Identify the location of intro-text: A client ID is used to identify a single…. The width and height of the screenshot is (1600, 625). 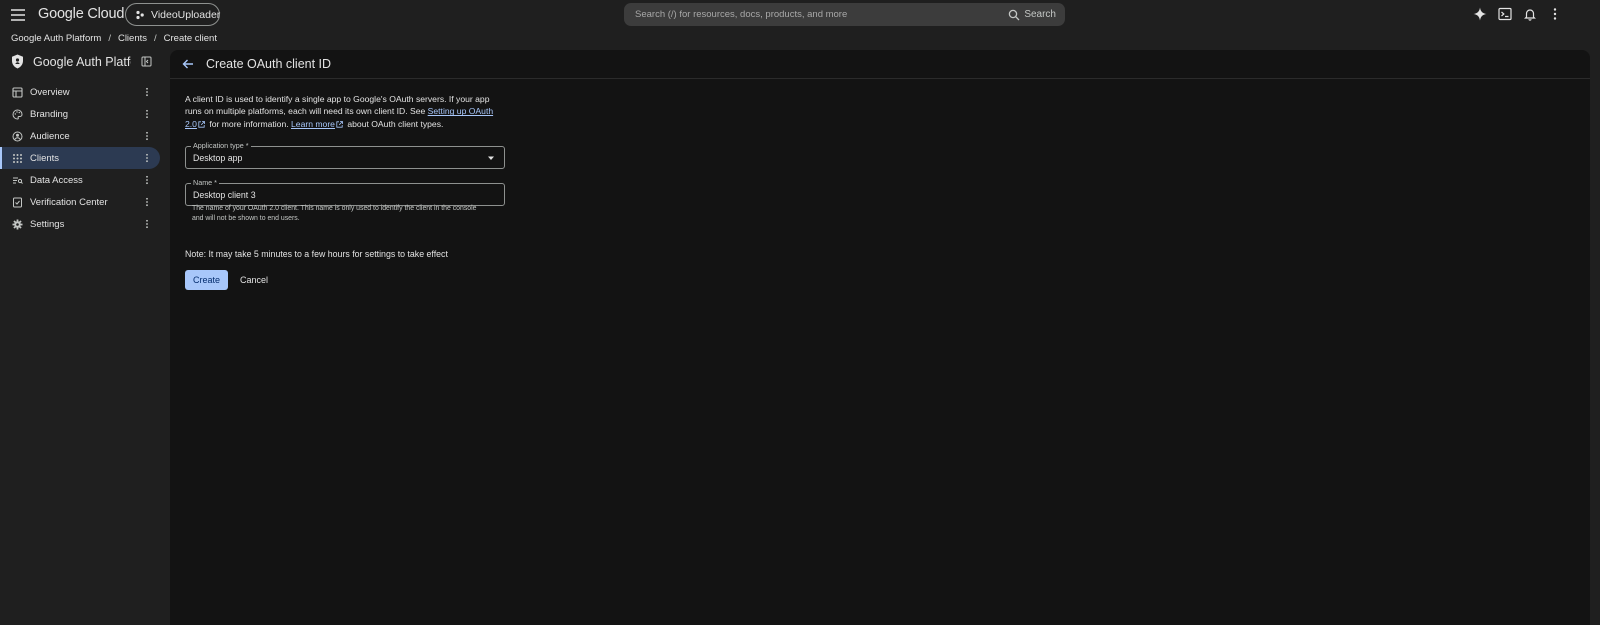
(345, 111).